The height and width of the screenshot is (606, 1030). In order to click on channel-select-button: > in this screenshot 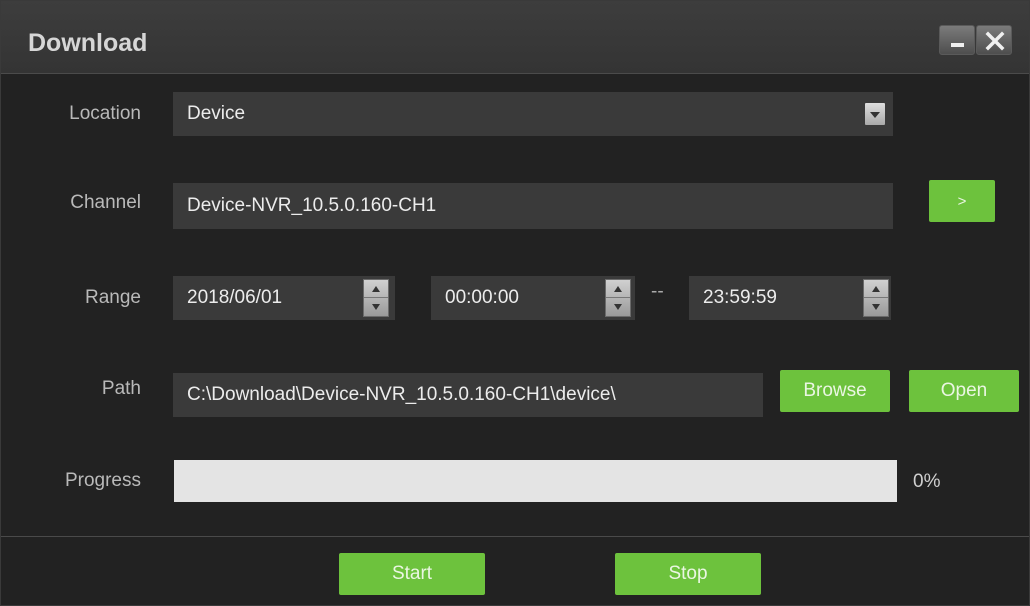, I will do `click(962, 201)`.